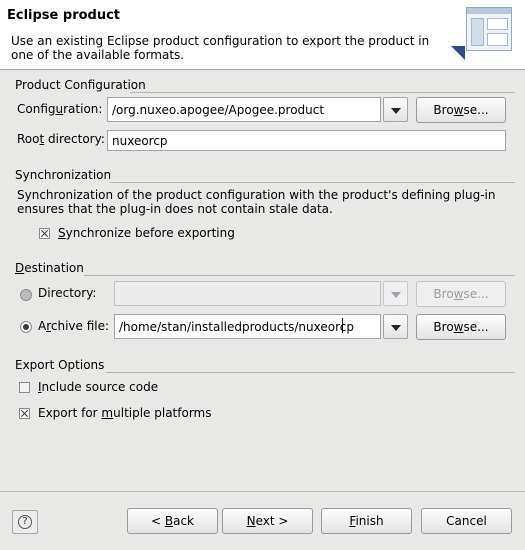  Describe the element at coordinates (146, 233) in the screenshot. I see `synchronize-checkbox-label: Synchronize before exporting` at that location.